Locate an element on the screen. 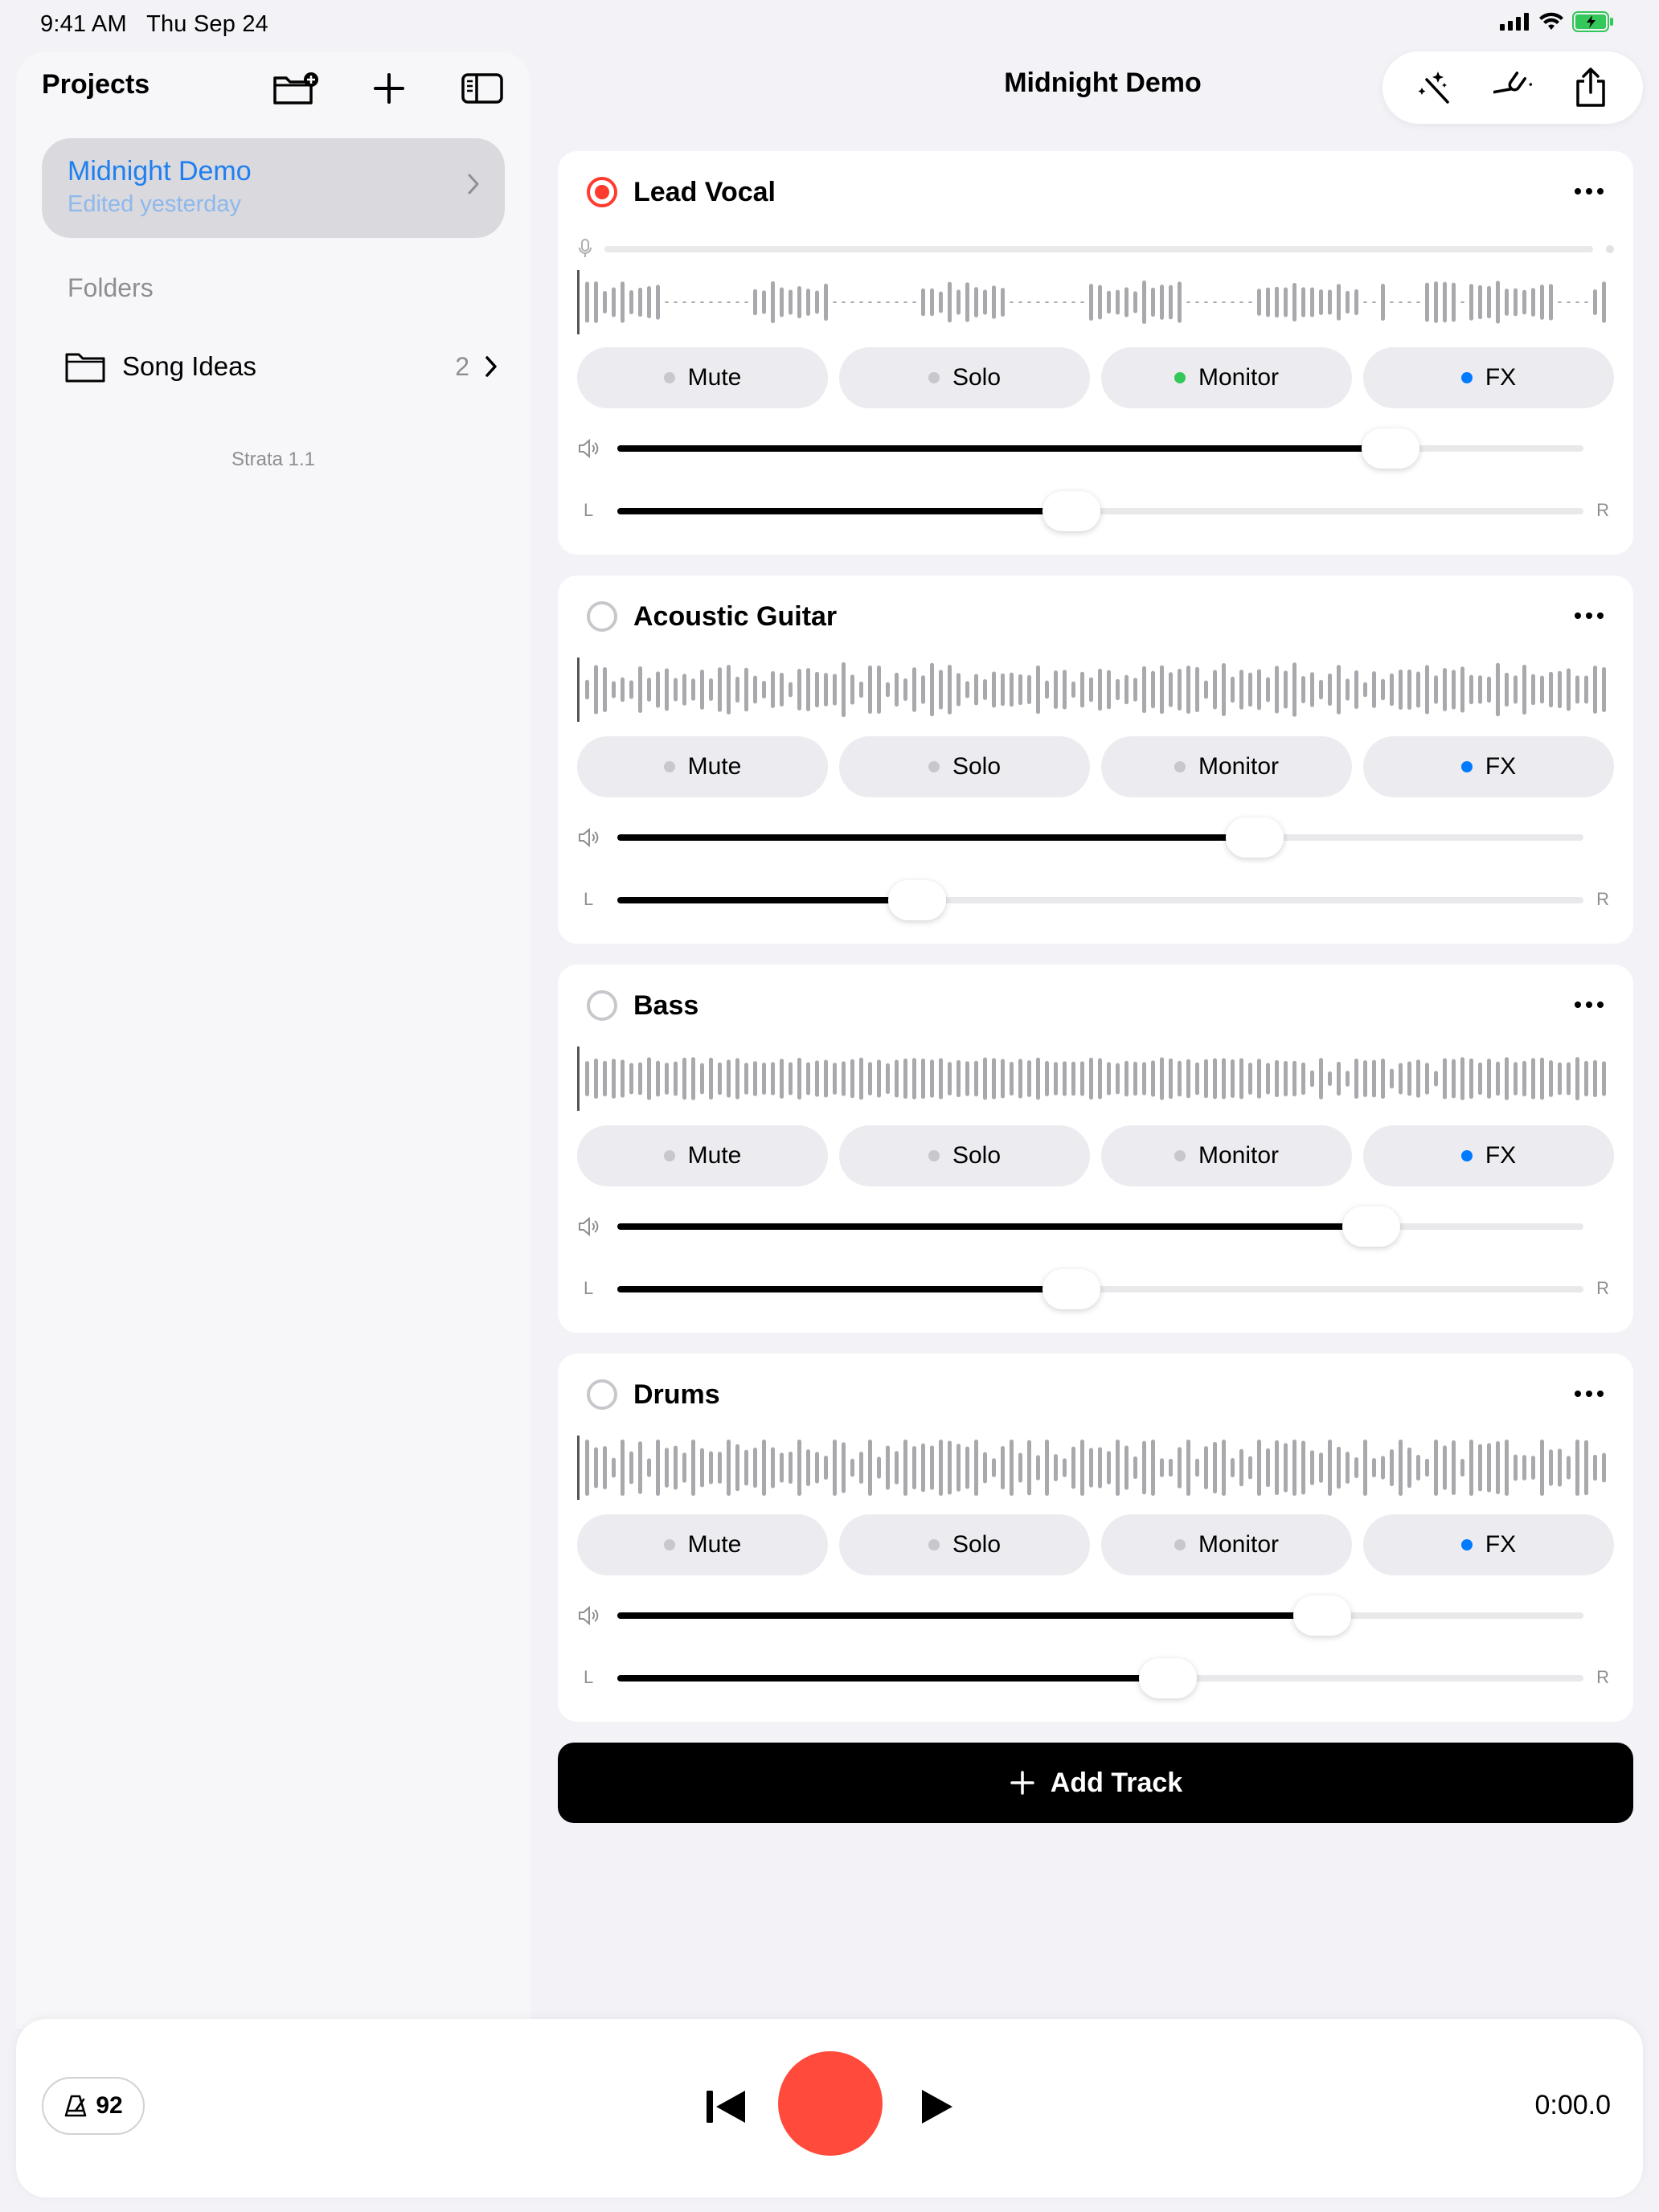 The width and height of the screenshot is (1659, 2212). share-icon is located at coordinates (1591, 87).